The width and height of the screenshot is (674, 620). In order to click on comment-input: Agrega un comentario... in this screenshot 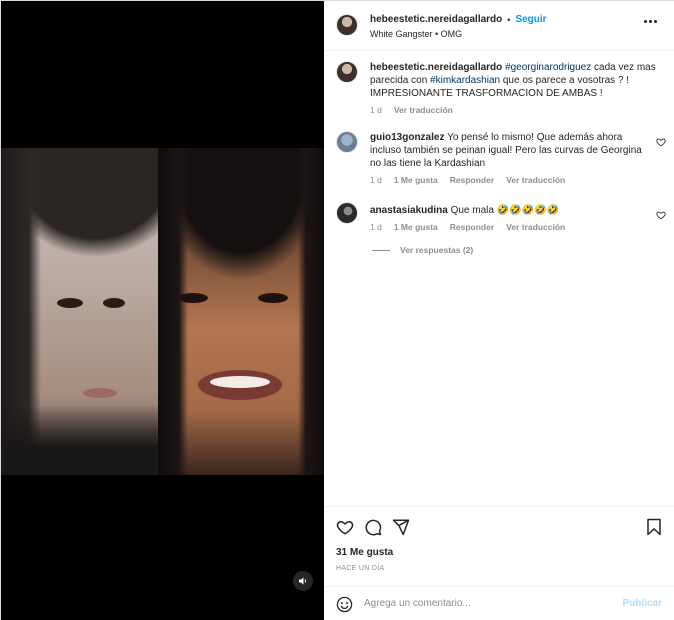, I will do `click(417, 603)`.